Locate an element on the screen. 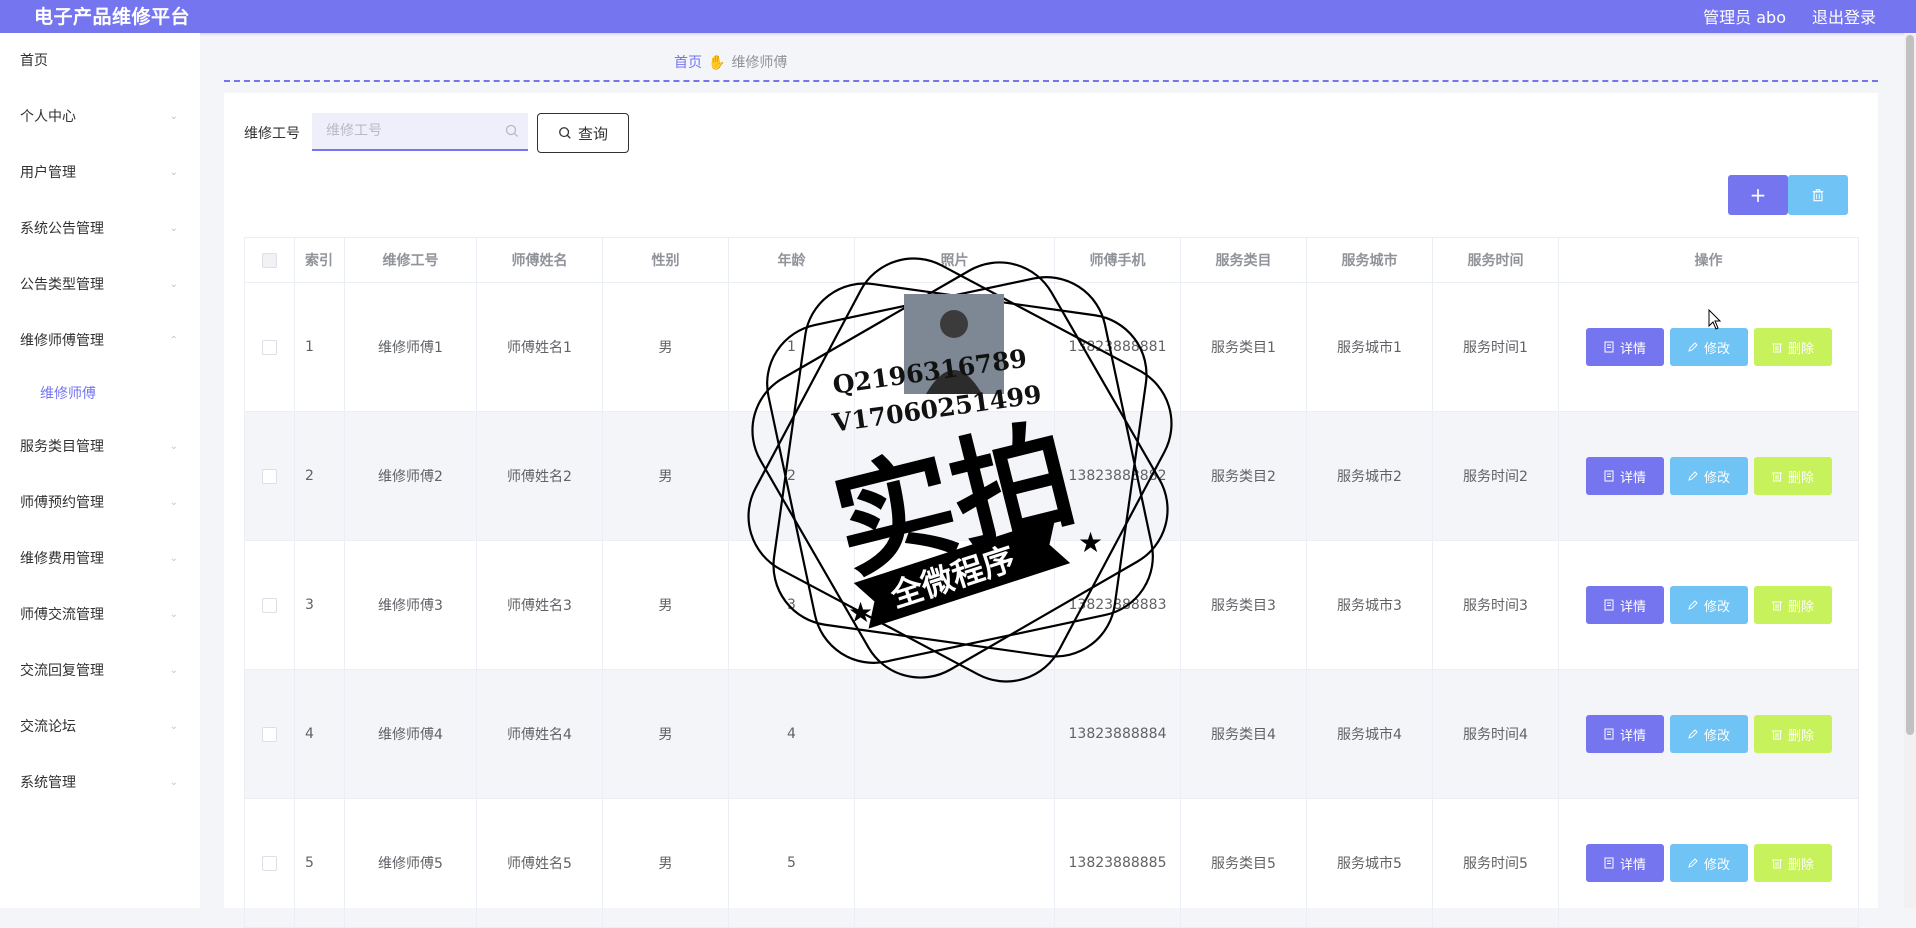 This screenshot has height=928, width=1916. breadcrumb-home: 首页 is located at coordinates (688, 63).